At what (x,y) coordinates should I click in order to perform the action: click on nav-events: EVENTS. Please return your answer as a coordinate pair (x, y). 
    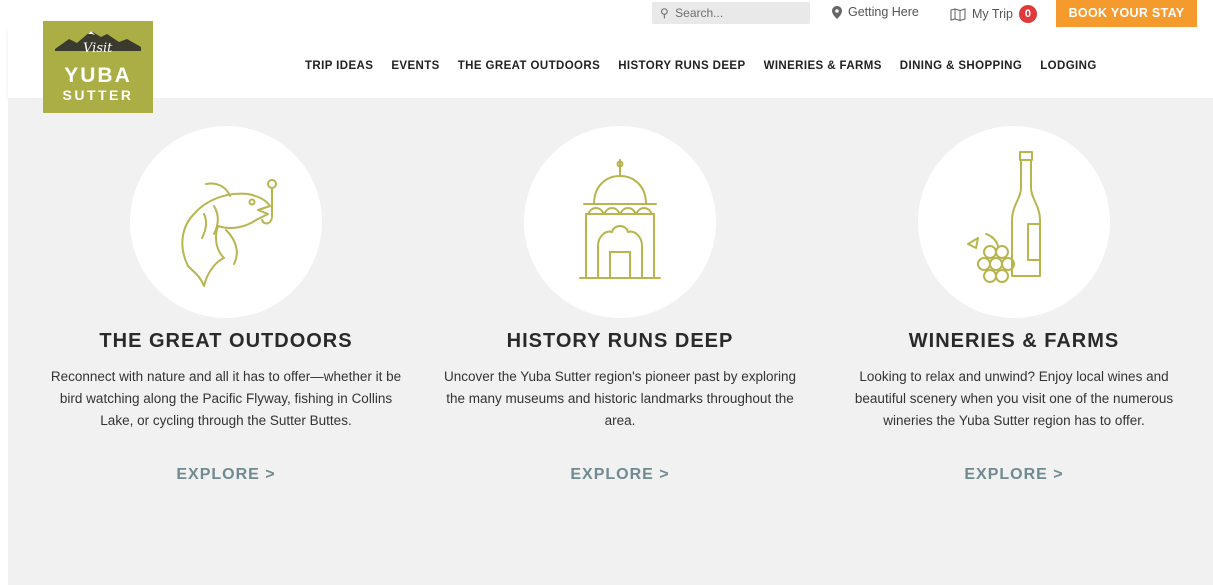
    Looking at the image, I should click on (415, 66).